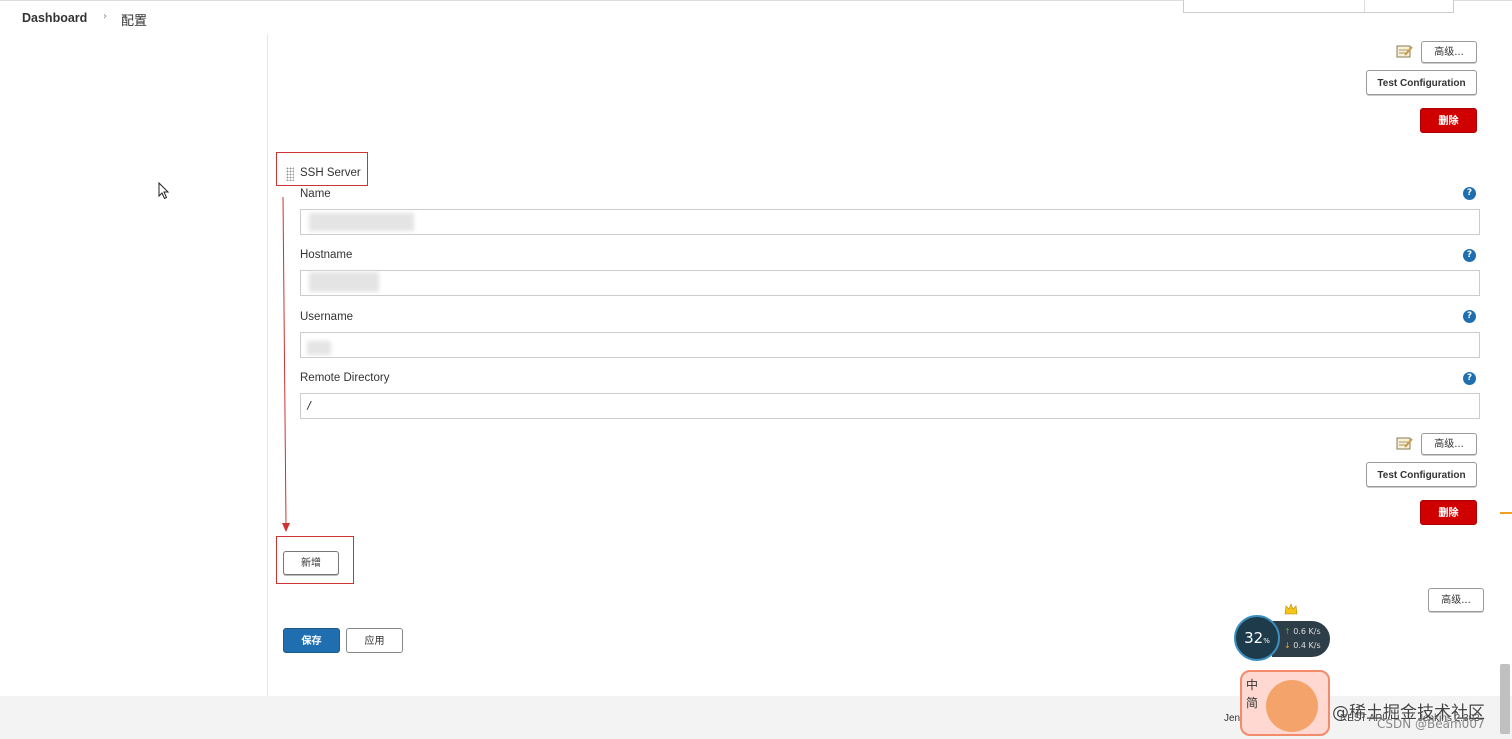 The height and width of the screenshot is (739, 1512). What do you see at coordinates (286, 364) in the screenshot?
I see `annotation-arrow` at bounding box center [286, 364].